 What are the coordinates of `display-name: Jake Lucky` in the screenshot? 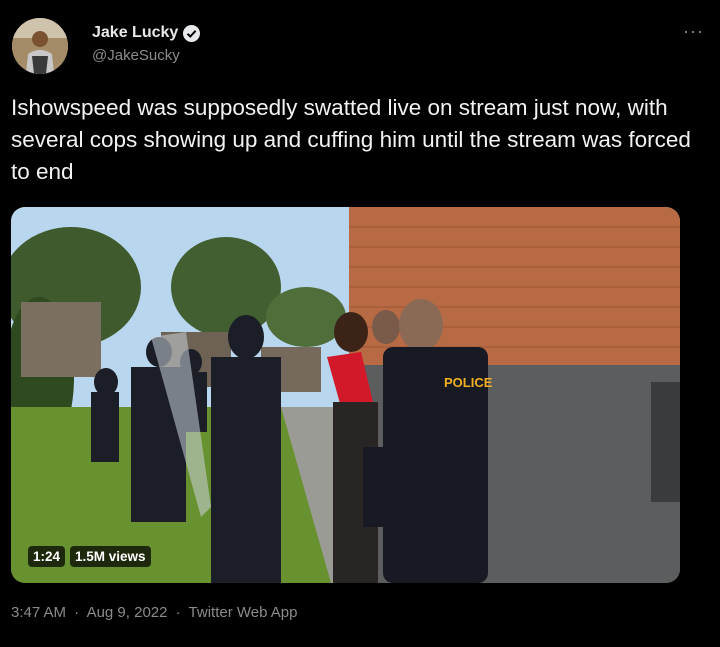 It's located at (146, 33).